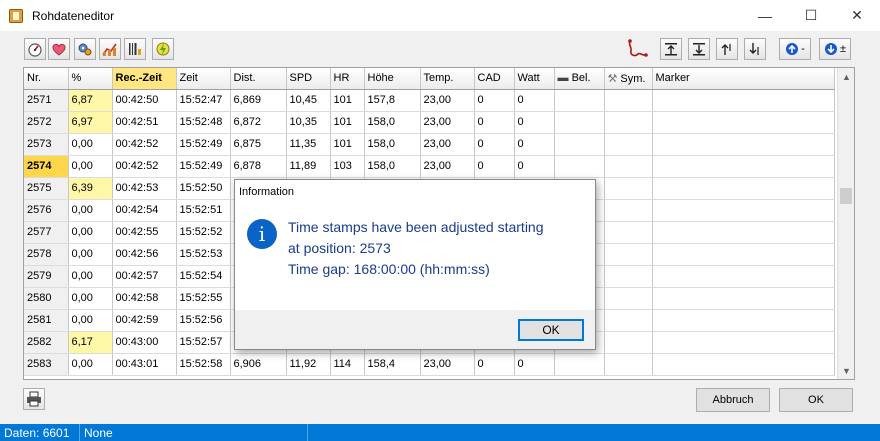 This screenshot has height=441, width=880. What do you see at coordinates (46, 79) in the screenshot?
I see `column-header: Nr.` at bounding box center [46, 79].